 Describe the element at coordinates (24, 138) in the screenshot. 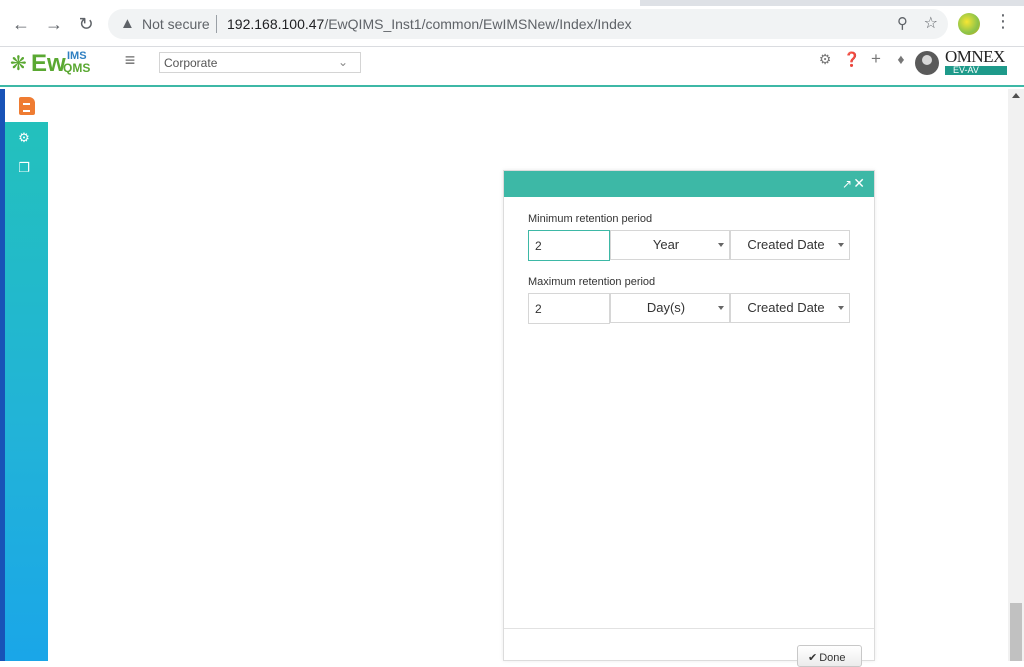

I see `settings-cogs-icon: ⚙` at that location.